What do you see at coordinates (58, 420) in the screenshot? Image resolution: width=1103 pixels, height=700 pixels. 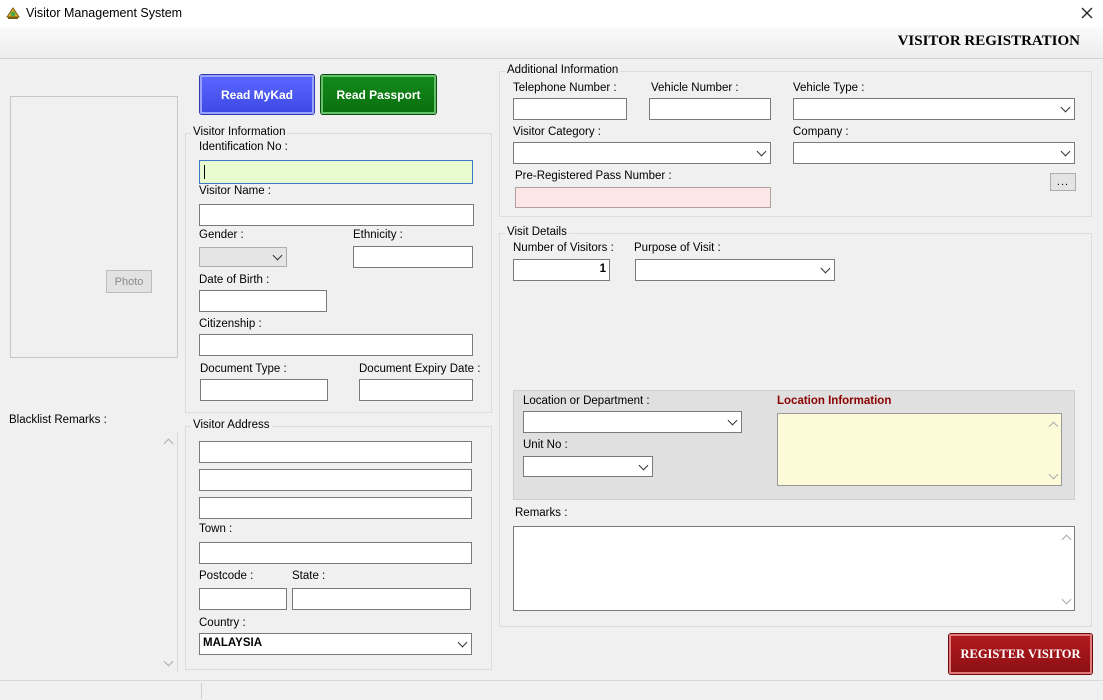 I see `blacklist-label: Blacklist Remarks :` at bounding box center [58, 420].